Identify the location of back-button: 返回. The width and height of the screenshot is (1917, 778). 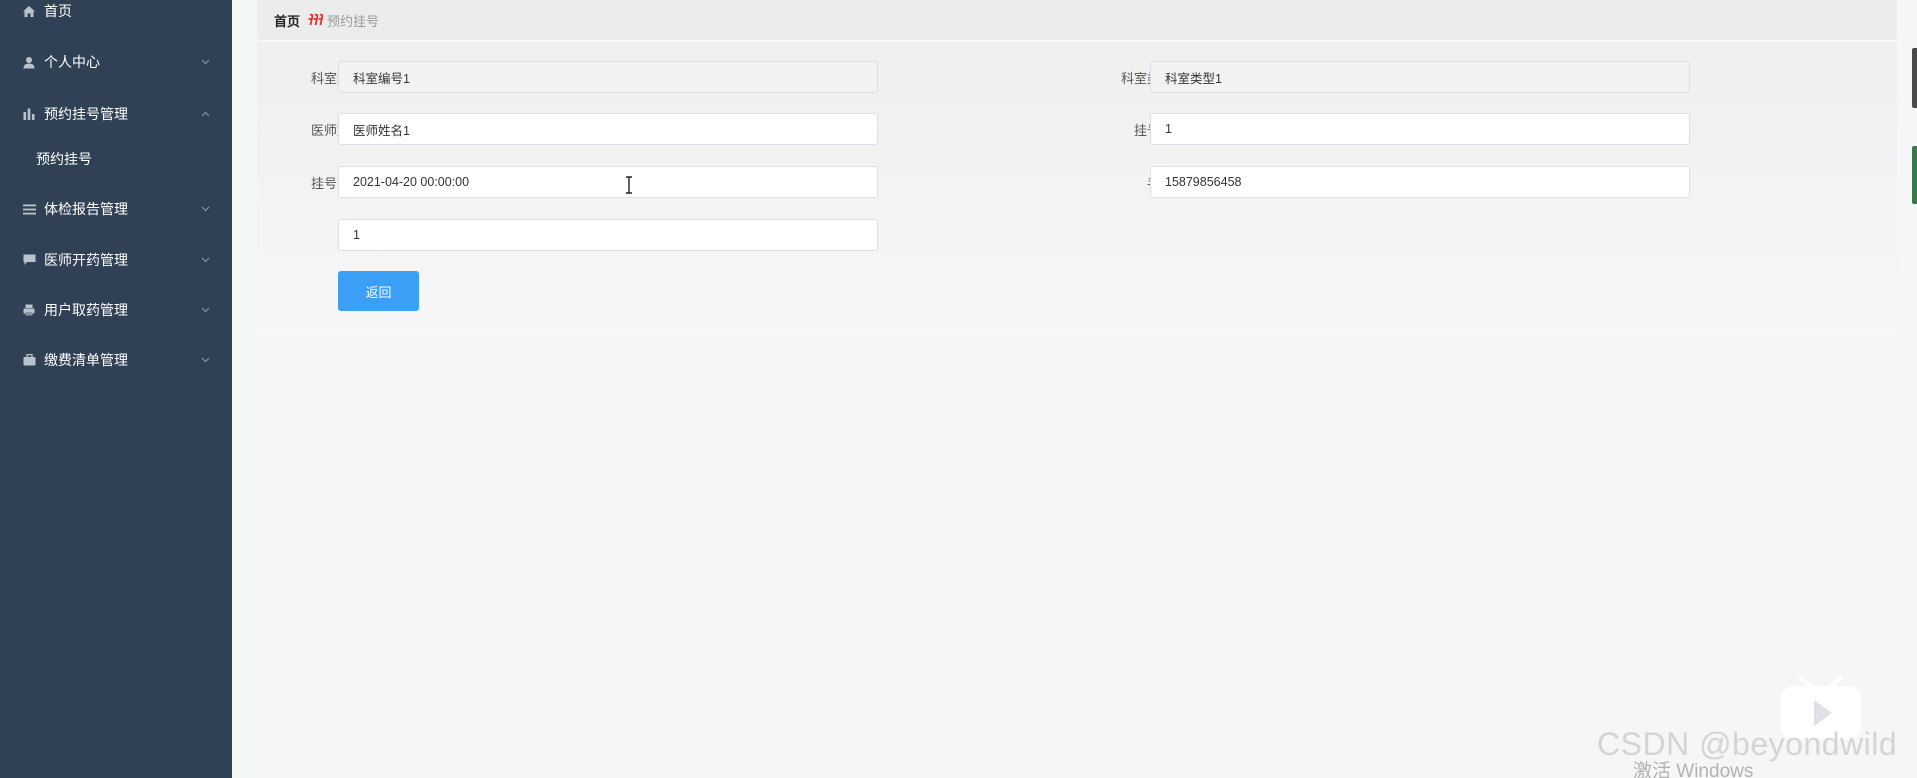
(378, 291).